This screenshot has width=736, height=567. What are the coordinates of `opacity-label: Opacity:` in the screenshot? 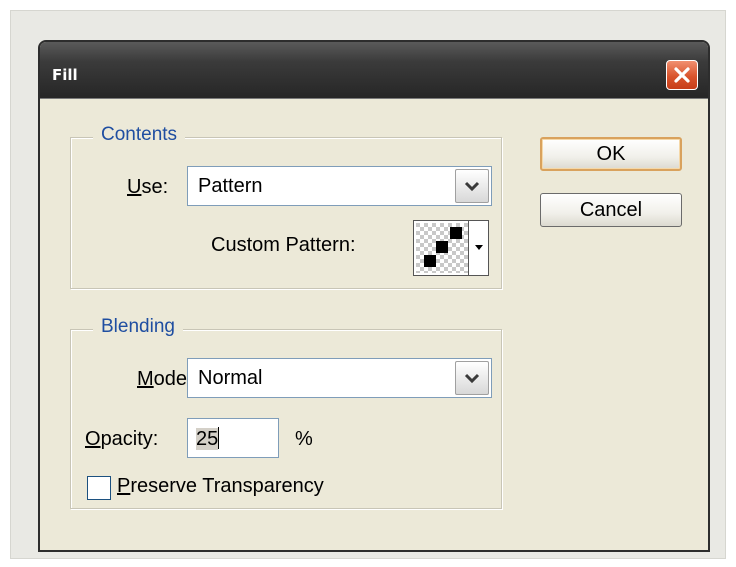 It's located at (122, 439).